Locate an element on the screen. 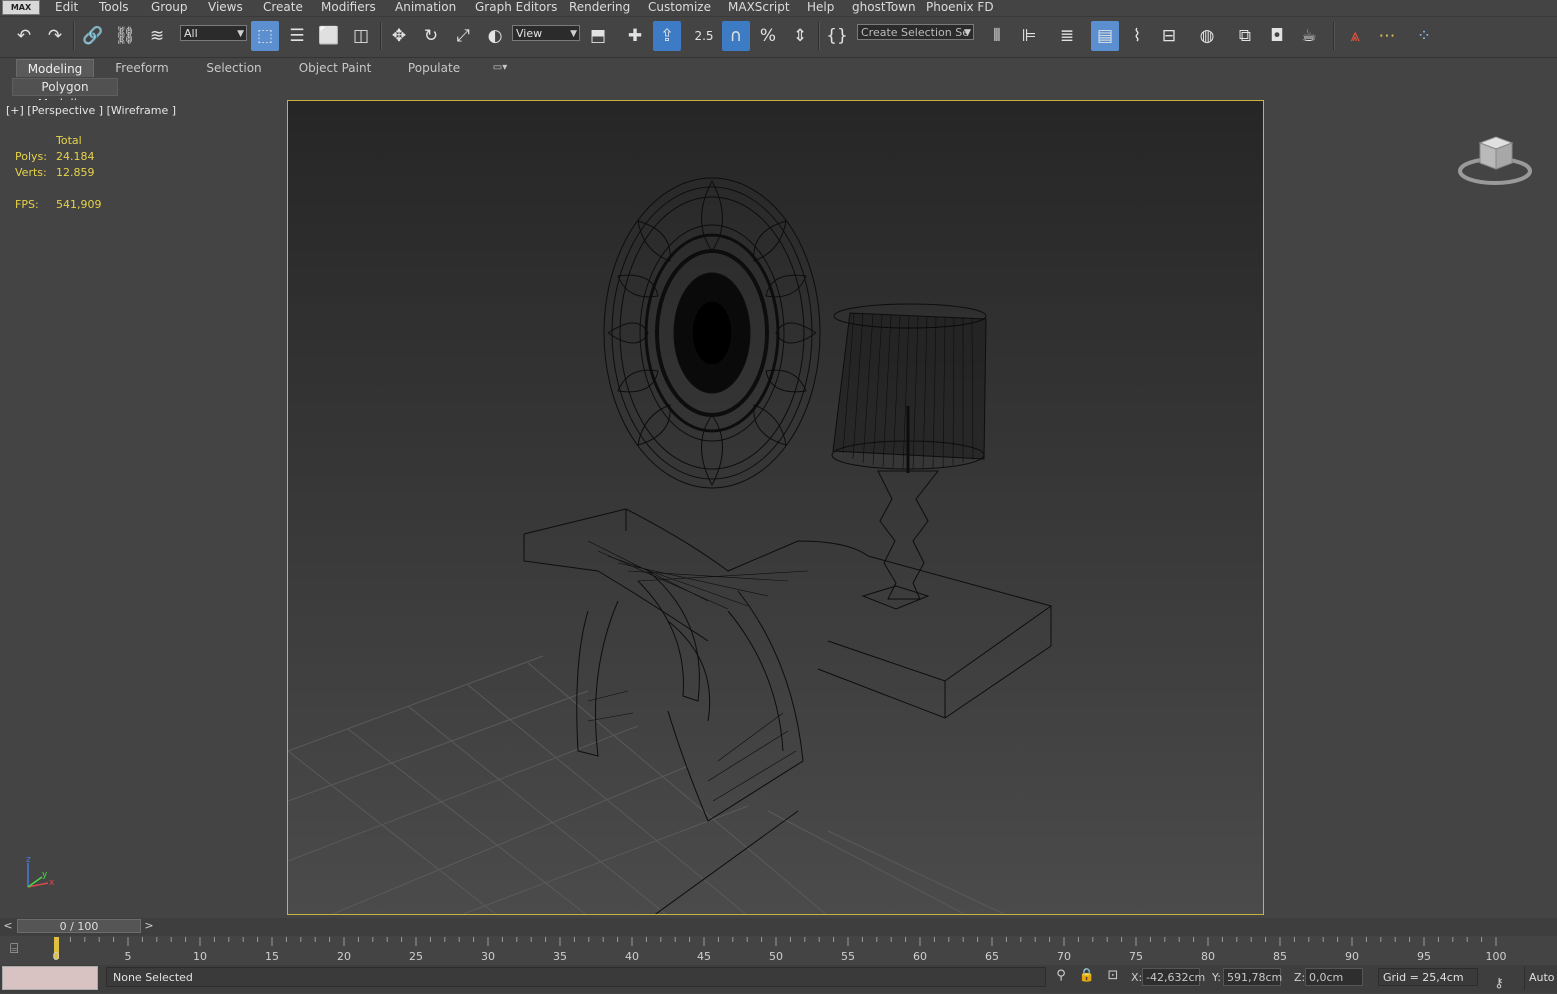 Image resolution: width=1557 pixels, height=994 pixels. move-icon: ✥ is located at coordinates (399, 36).